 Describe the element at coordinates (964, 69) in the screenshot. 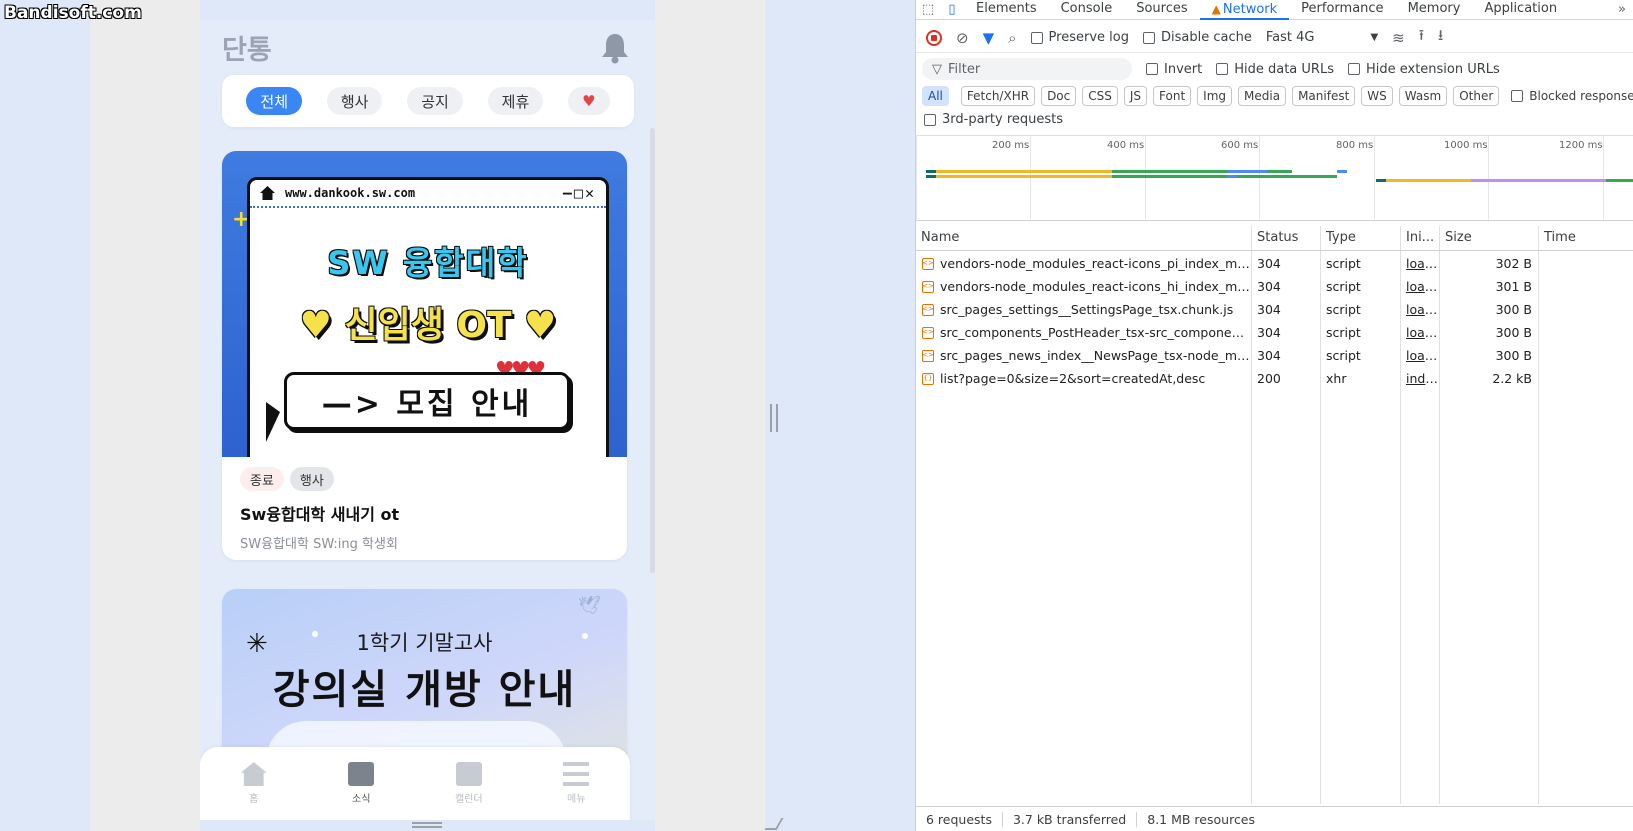

I see `filter-placeholder: Filter` at that location.